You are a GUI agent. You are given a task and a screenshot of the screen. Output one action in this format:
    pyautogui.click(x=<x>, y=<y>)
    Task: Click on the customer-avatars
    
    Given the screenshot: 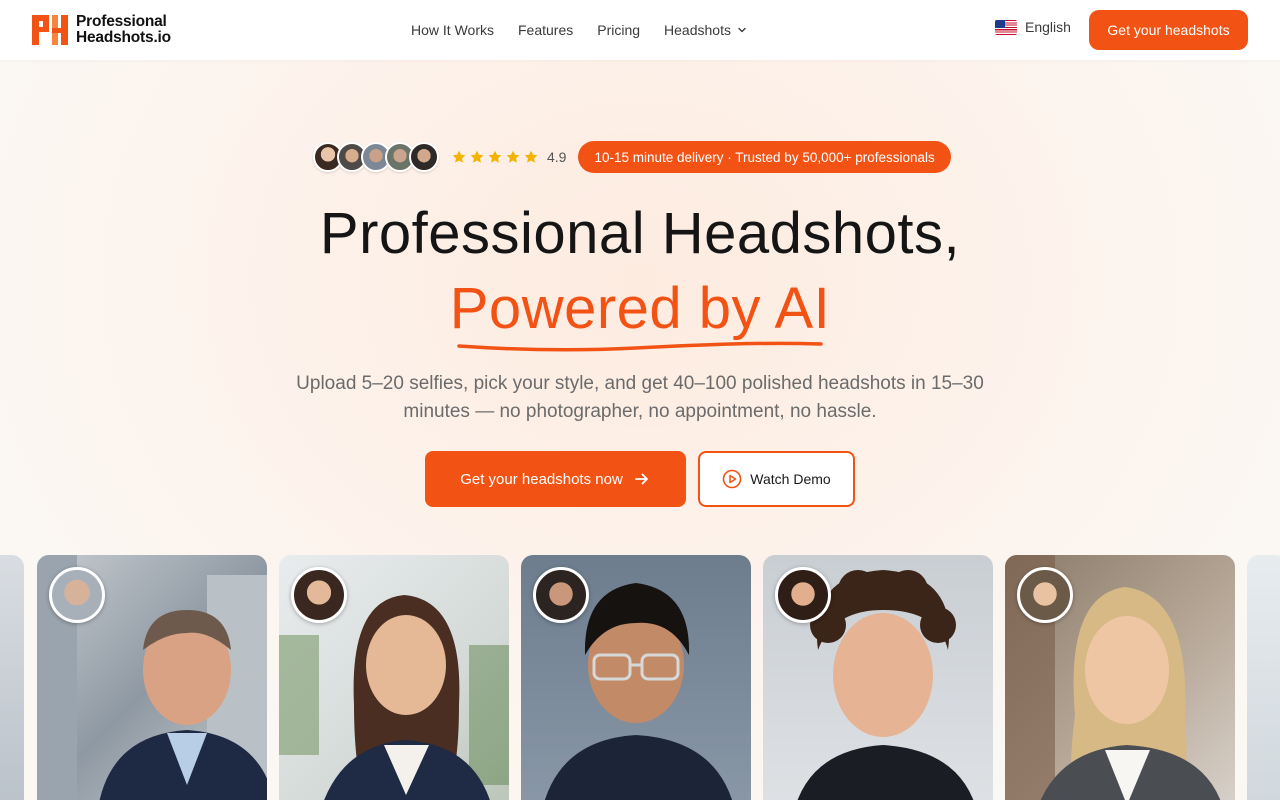 What is the action you would take?
    pyautogui.click(x=376, y=157)
    